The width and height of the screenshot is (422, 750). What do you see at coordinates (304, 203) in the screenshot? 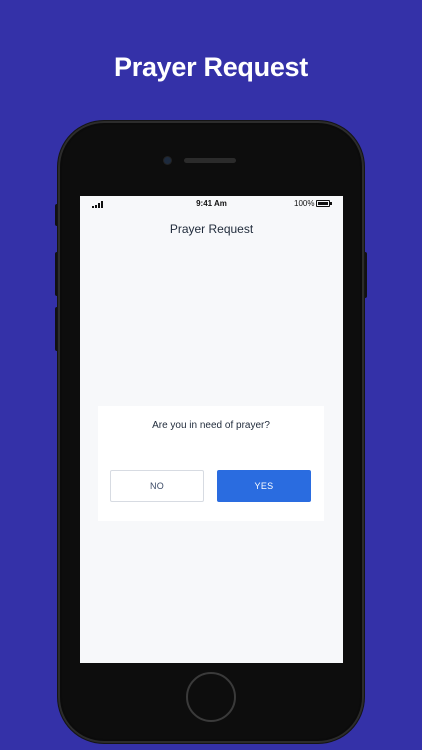
I see `battery-percentage: 100%` at bounding box center [304, 203].